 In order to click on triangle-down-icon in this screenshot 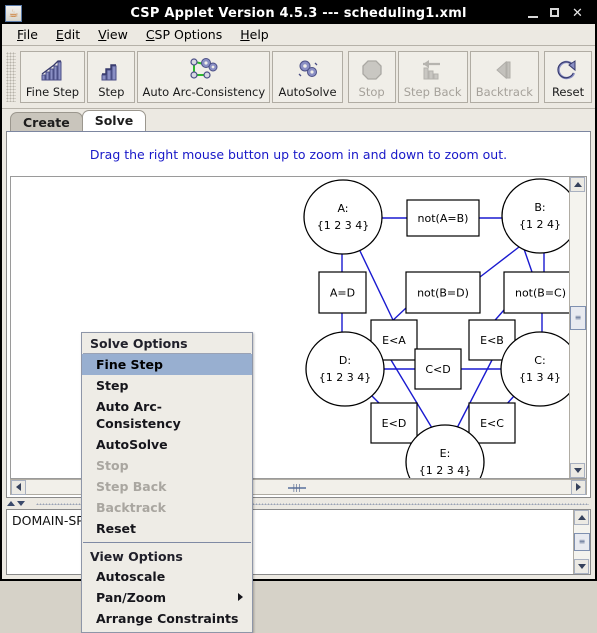, I will do `click(20, 503)`.